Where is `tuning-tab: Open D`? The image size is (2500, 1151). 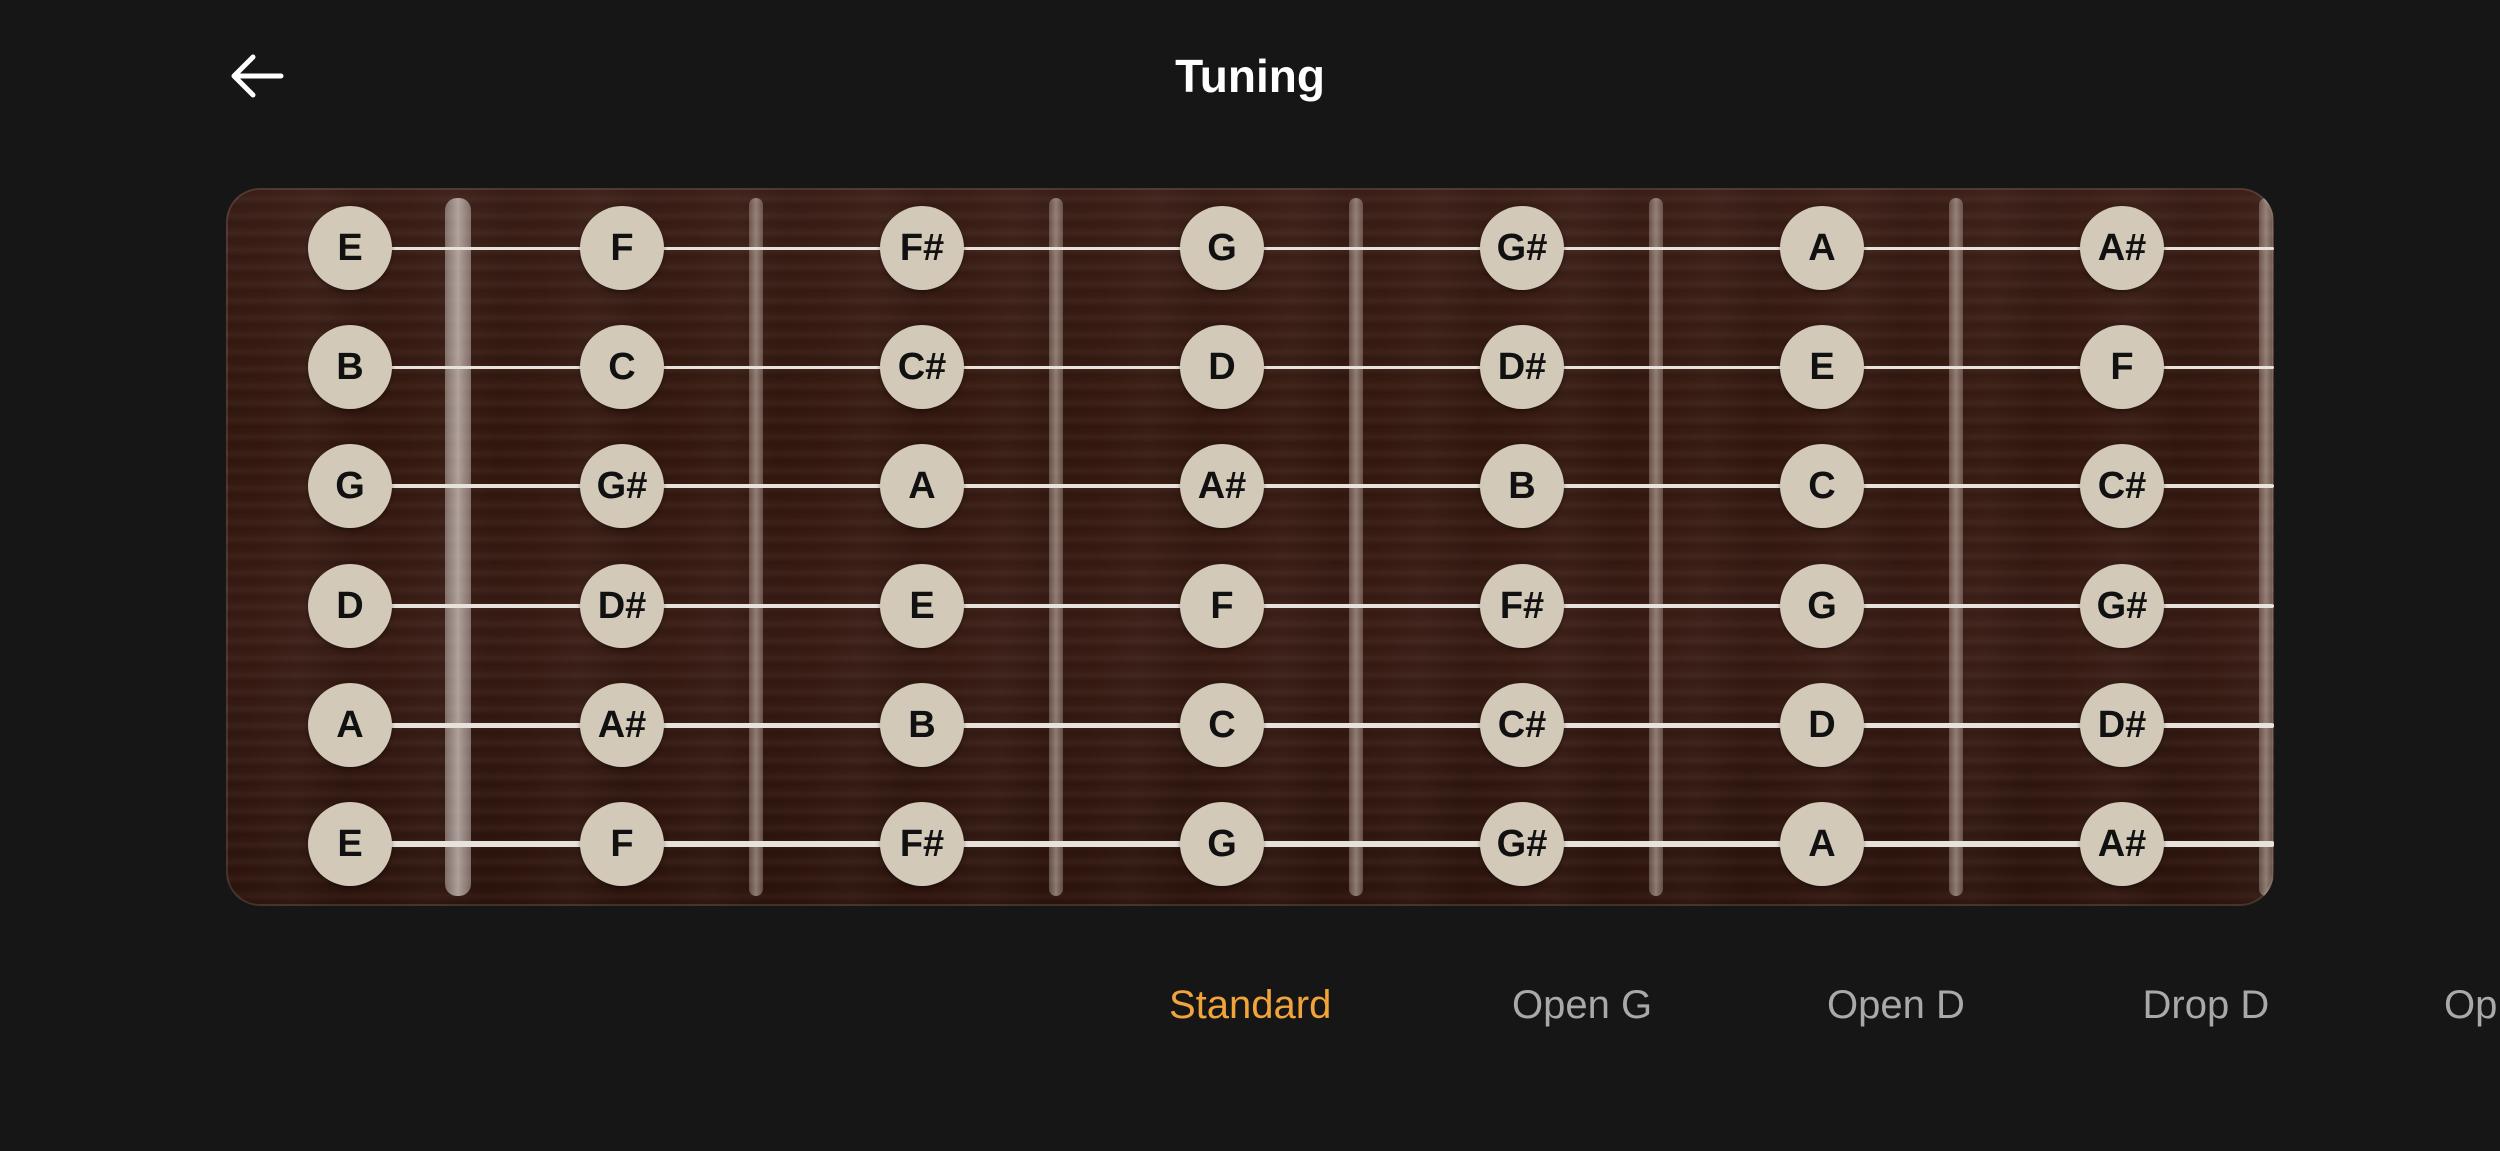 tuning-tab: Open D is located at coordinates (1896, 1005).